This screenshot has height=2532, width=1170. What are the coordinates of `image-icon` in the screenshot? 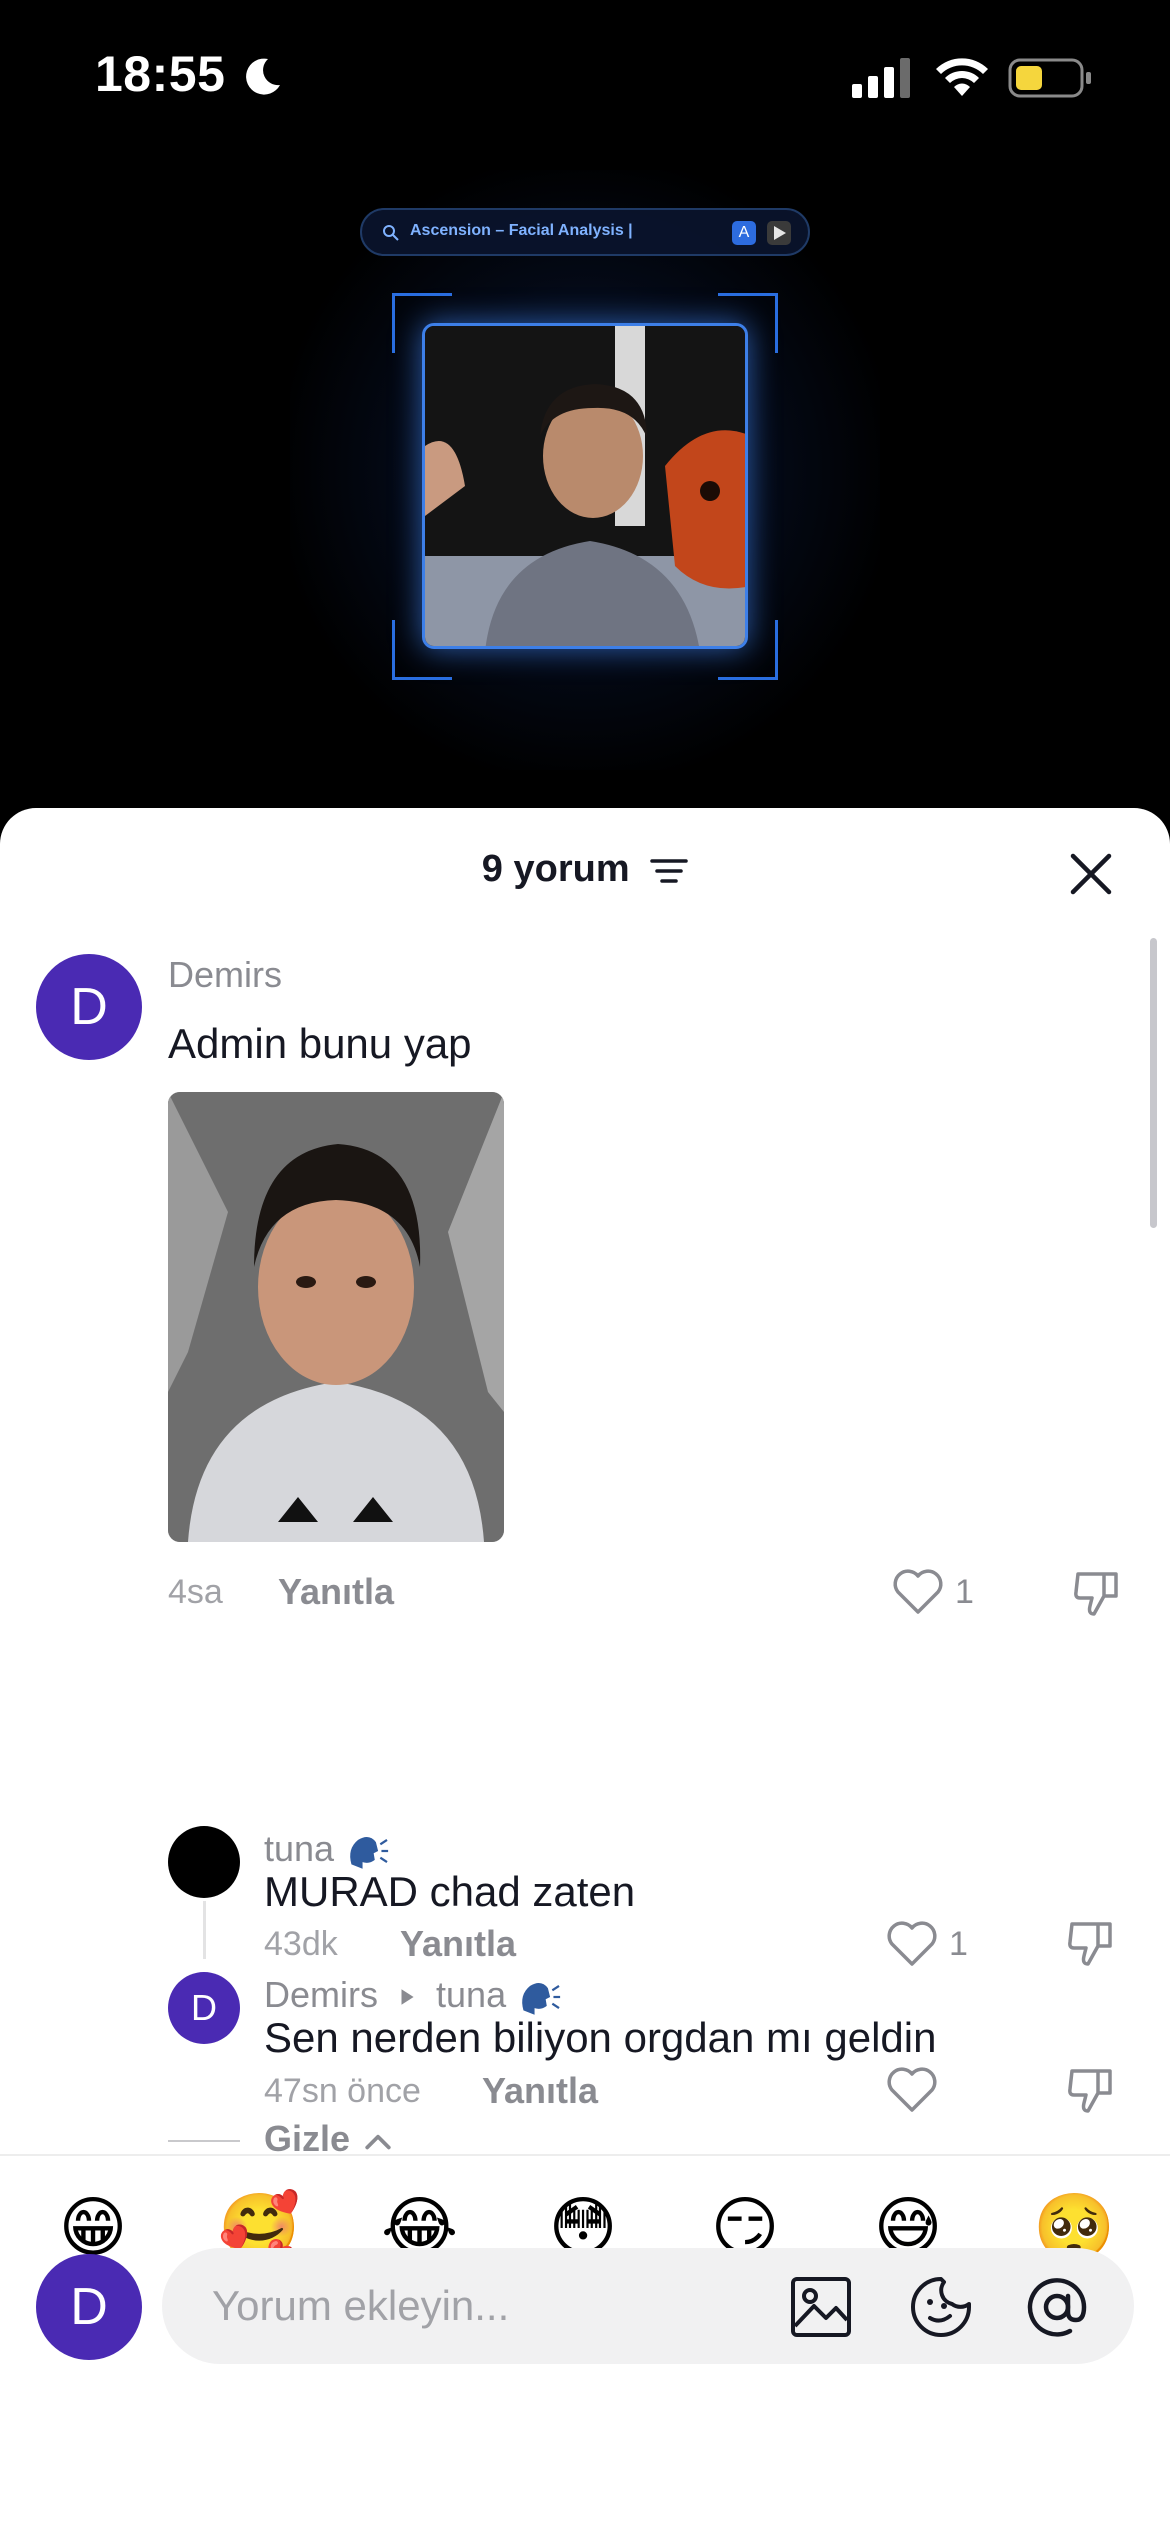 It's located at (821, 2307).